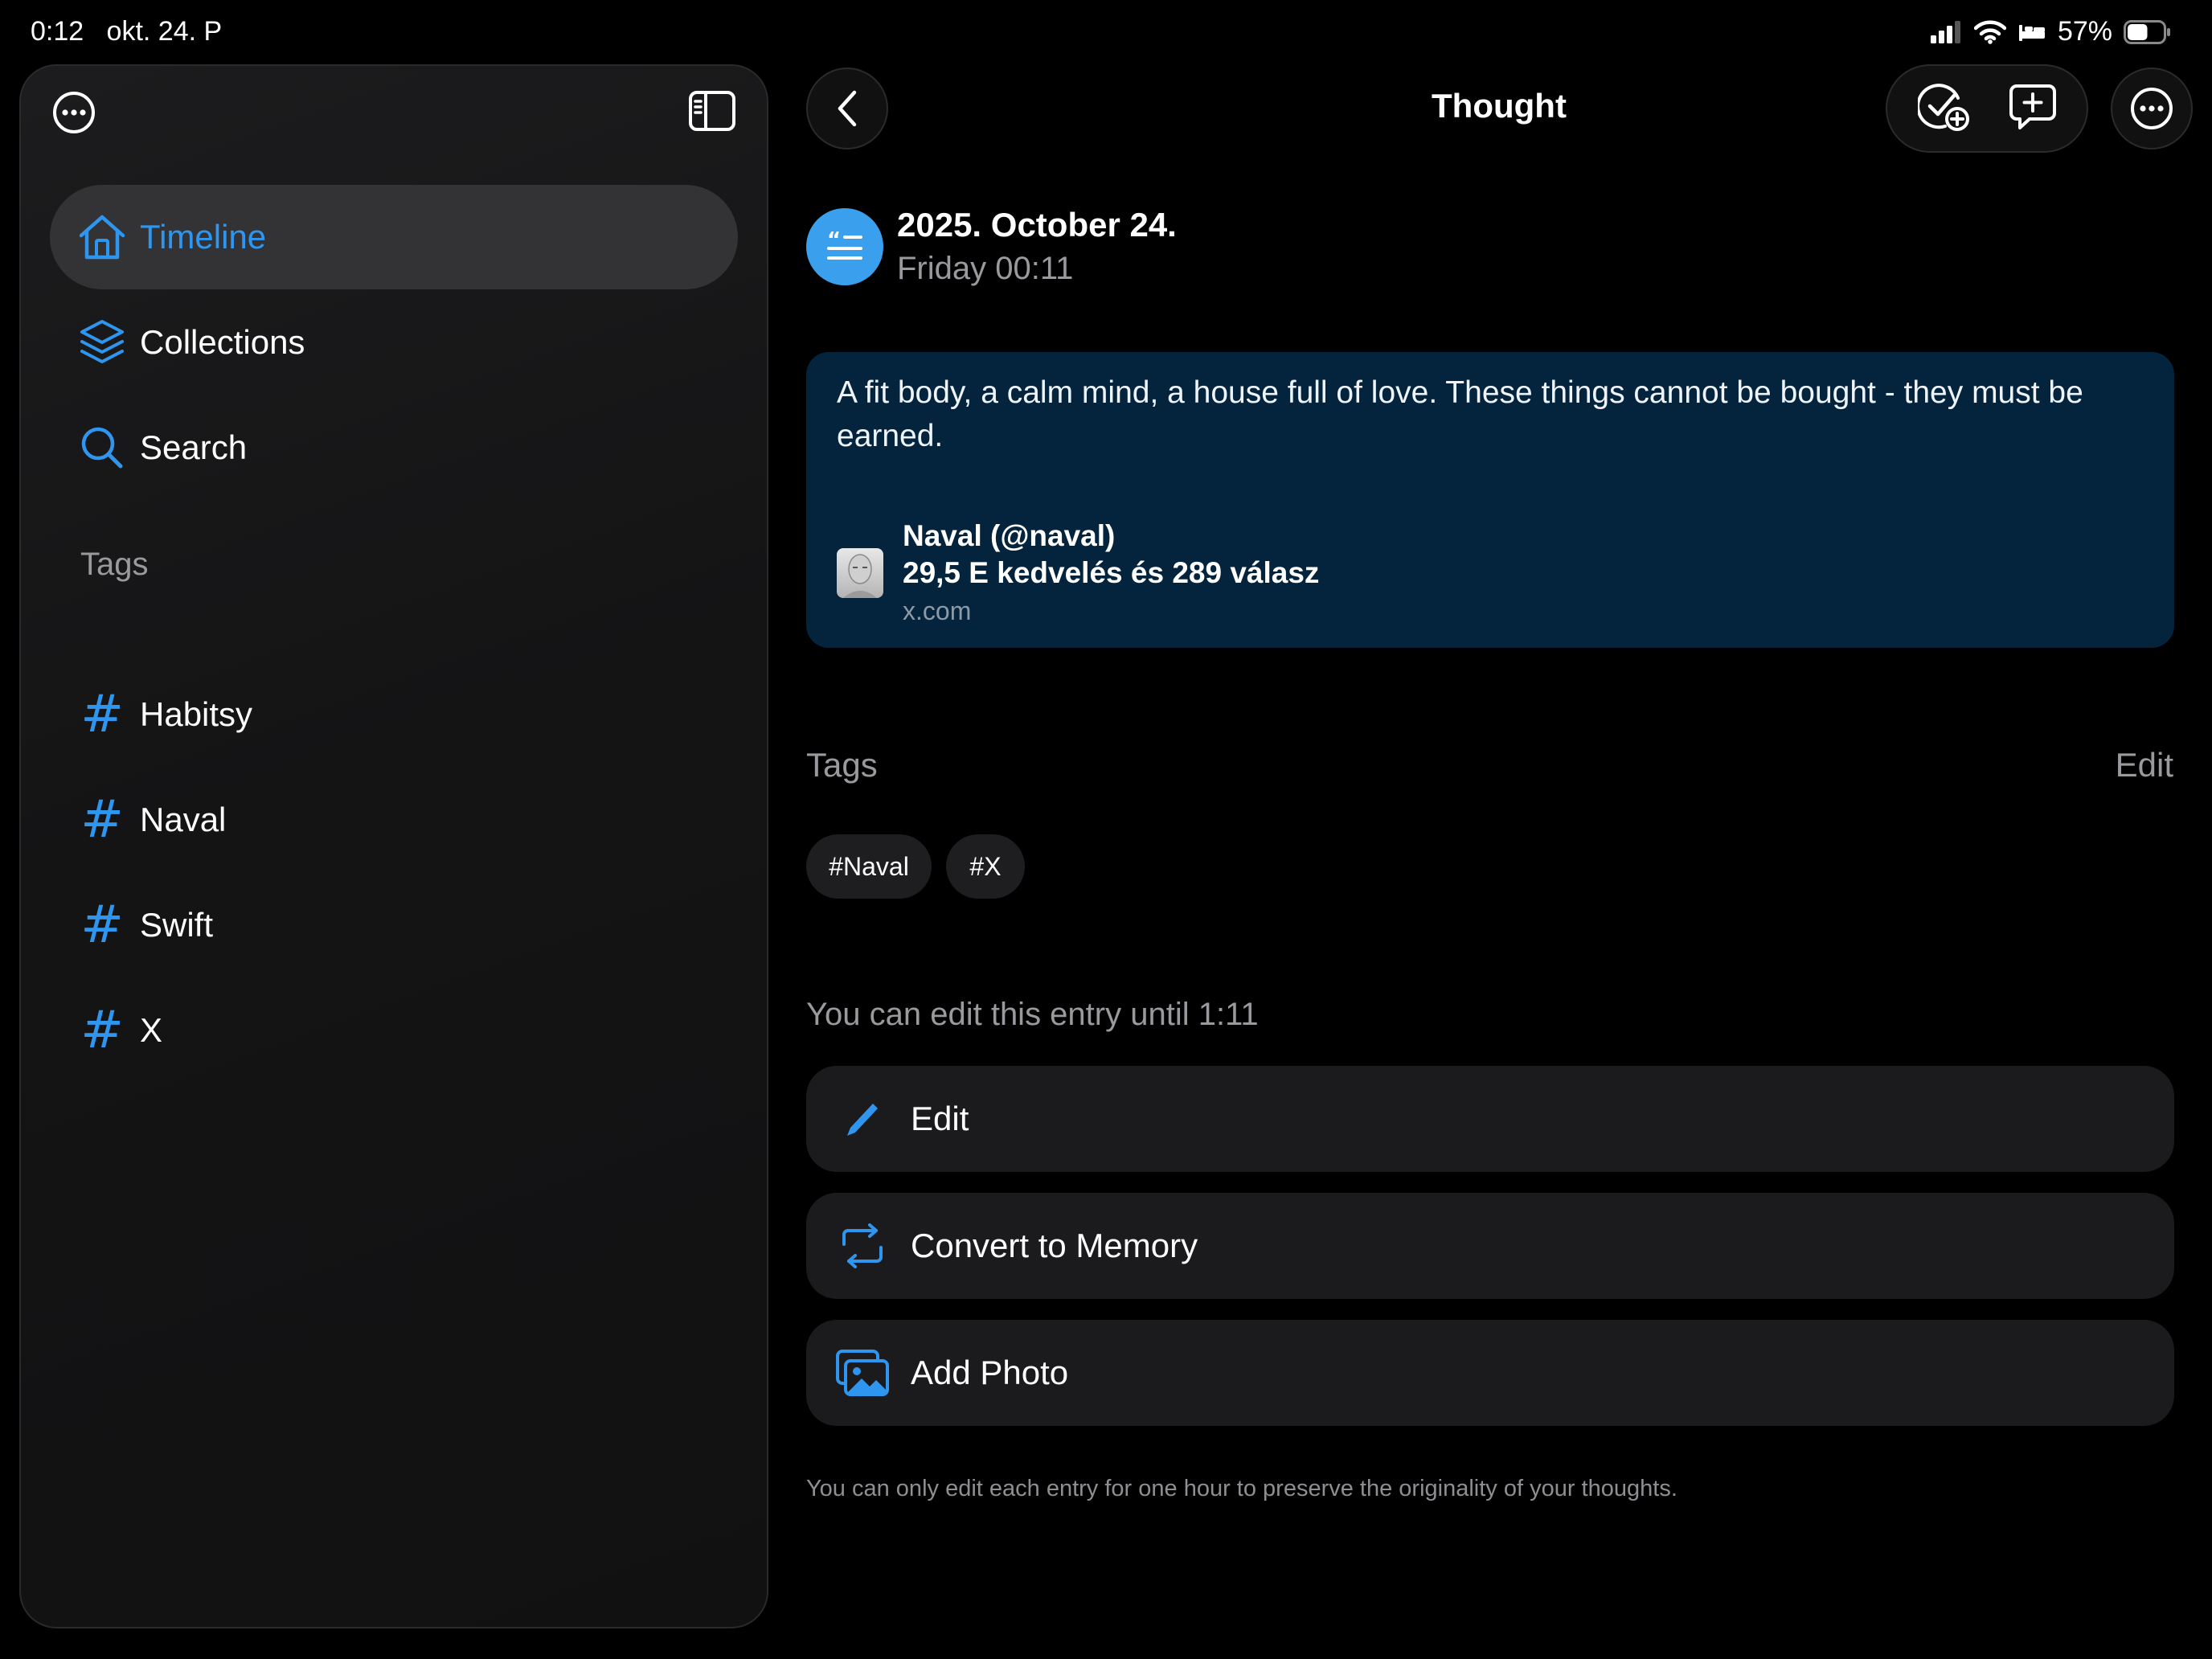 This screenshot has width=2212, height=1659. What do you see at coordinates (937, 611) in the screenshot?
I see `link-domain: x.com` at bounding box center [937, 611].